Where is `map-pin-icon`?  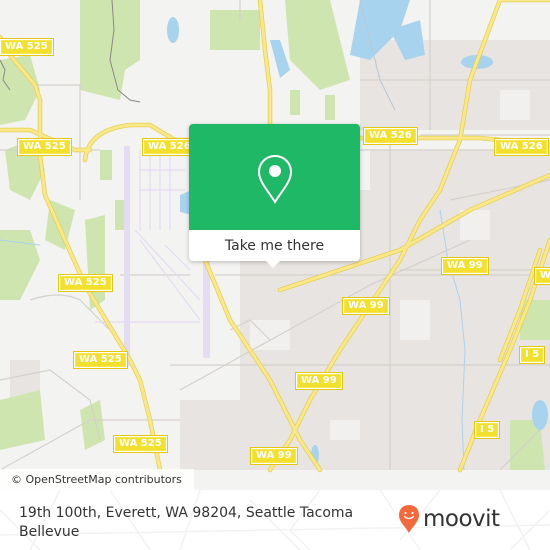
map-pin-icon is located at coordinates (275, 179).